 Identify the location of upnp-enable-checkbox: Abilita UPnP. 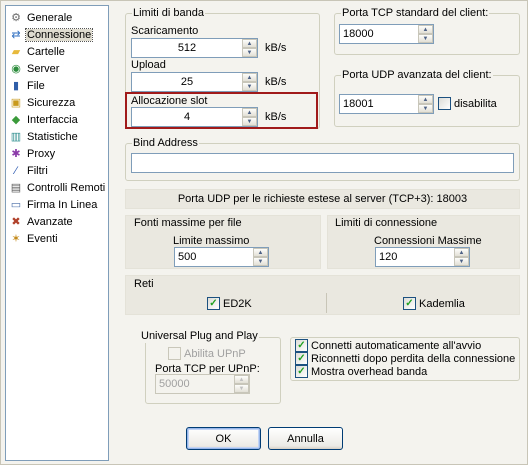
(207, 353).